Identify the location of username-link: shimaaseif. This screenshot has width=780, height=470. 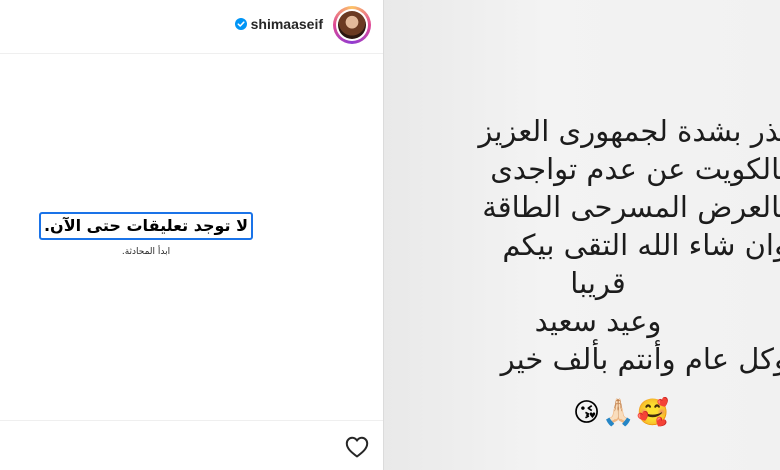
(287, 24).